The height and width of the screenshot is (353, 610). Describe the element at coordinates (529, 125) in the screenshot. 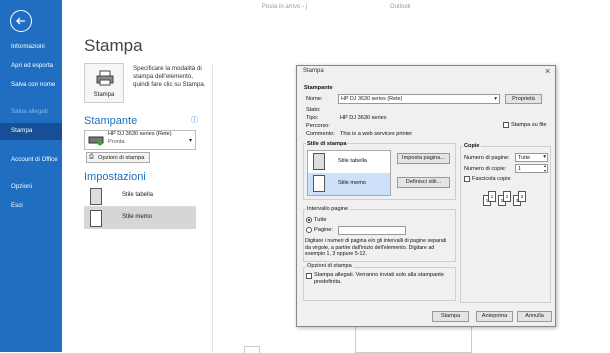

I see `print-to-file-label: Stampa su file` at that location.